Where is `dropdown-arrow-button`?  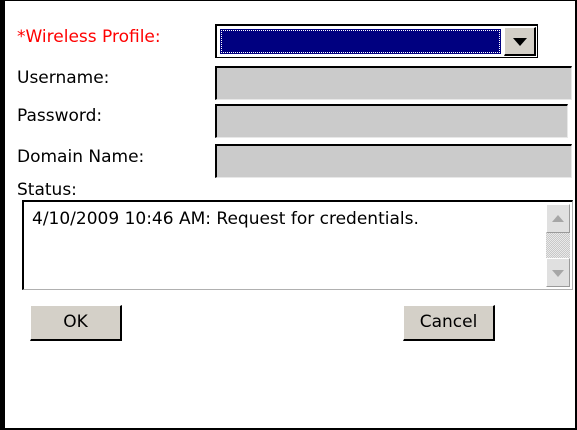
dropdown-arrow-button is located at coordinates (520, 41).